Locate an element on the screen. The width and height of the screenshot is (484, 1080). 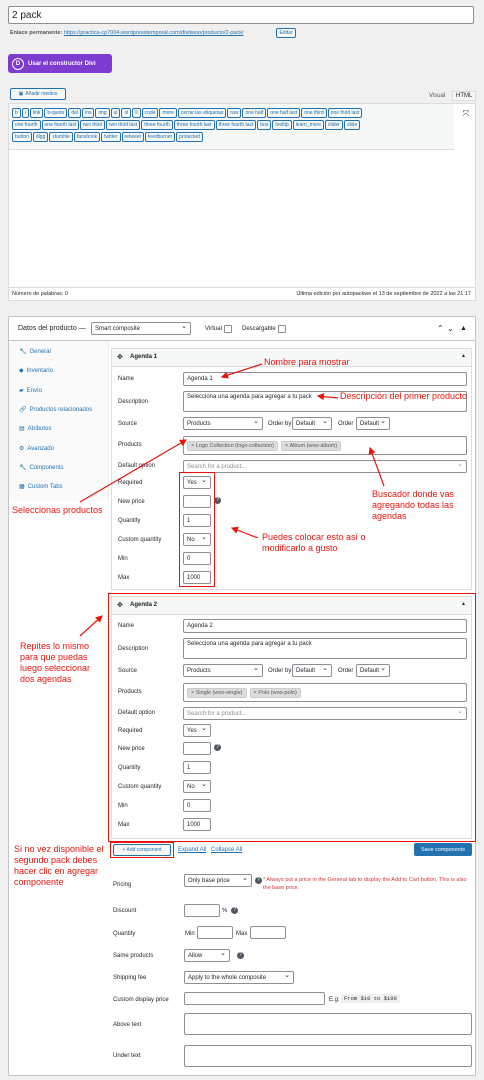
quicktag-button: slide is located at coordinates (352, 125).